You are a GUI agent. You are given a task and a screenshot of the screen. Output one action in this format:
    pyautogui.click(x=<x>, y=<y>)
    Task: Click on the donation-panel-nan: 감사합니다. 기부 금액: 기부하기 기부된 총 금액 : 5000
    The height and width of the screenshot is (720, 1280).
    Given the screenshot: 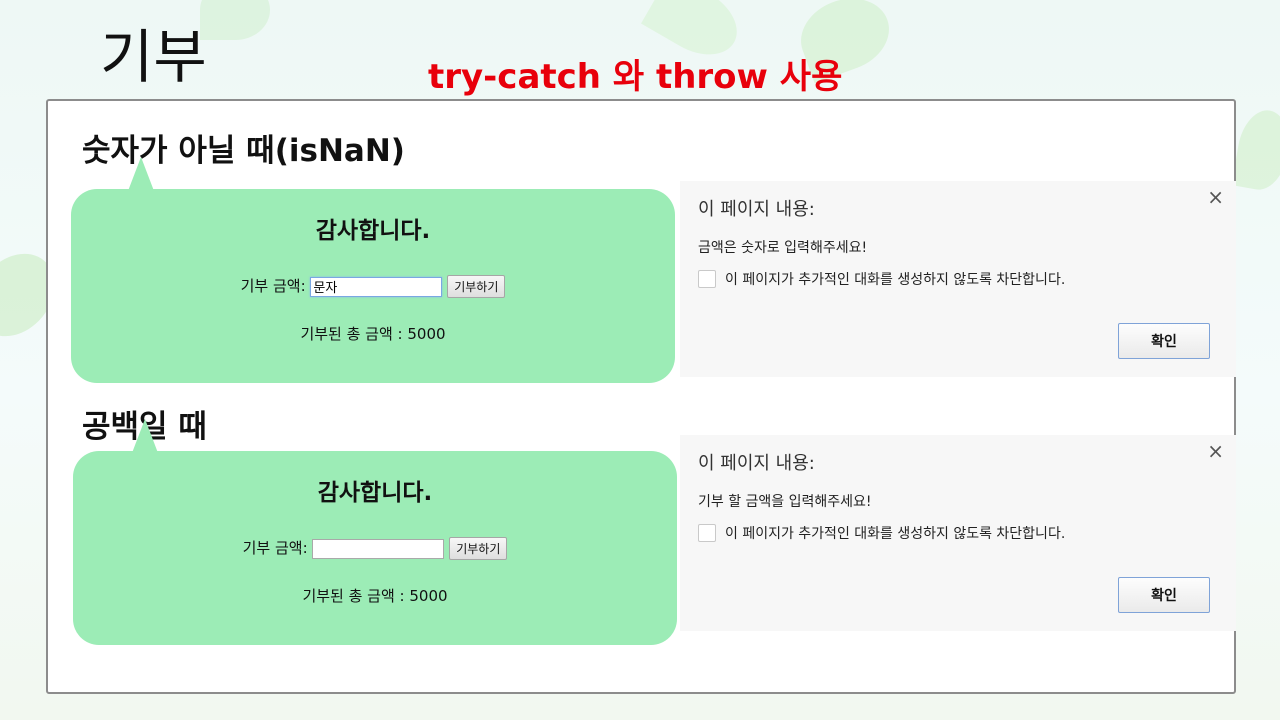 What is the action you would take?
    pyautogui.click(x=373, y=286)
    